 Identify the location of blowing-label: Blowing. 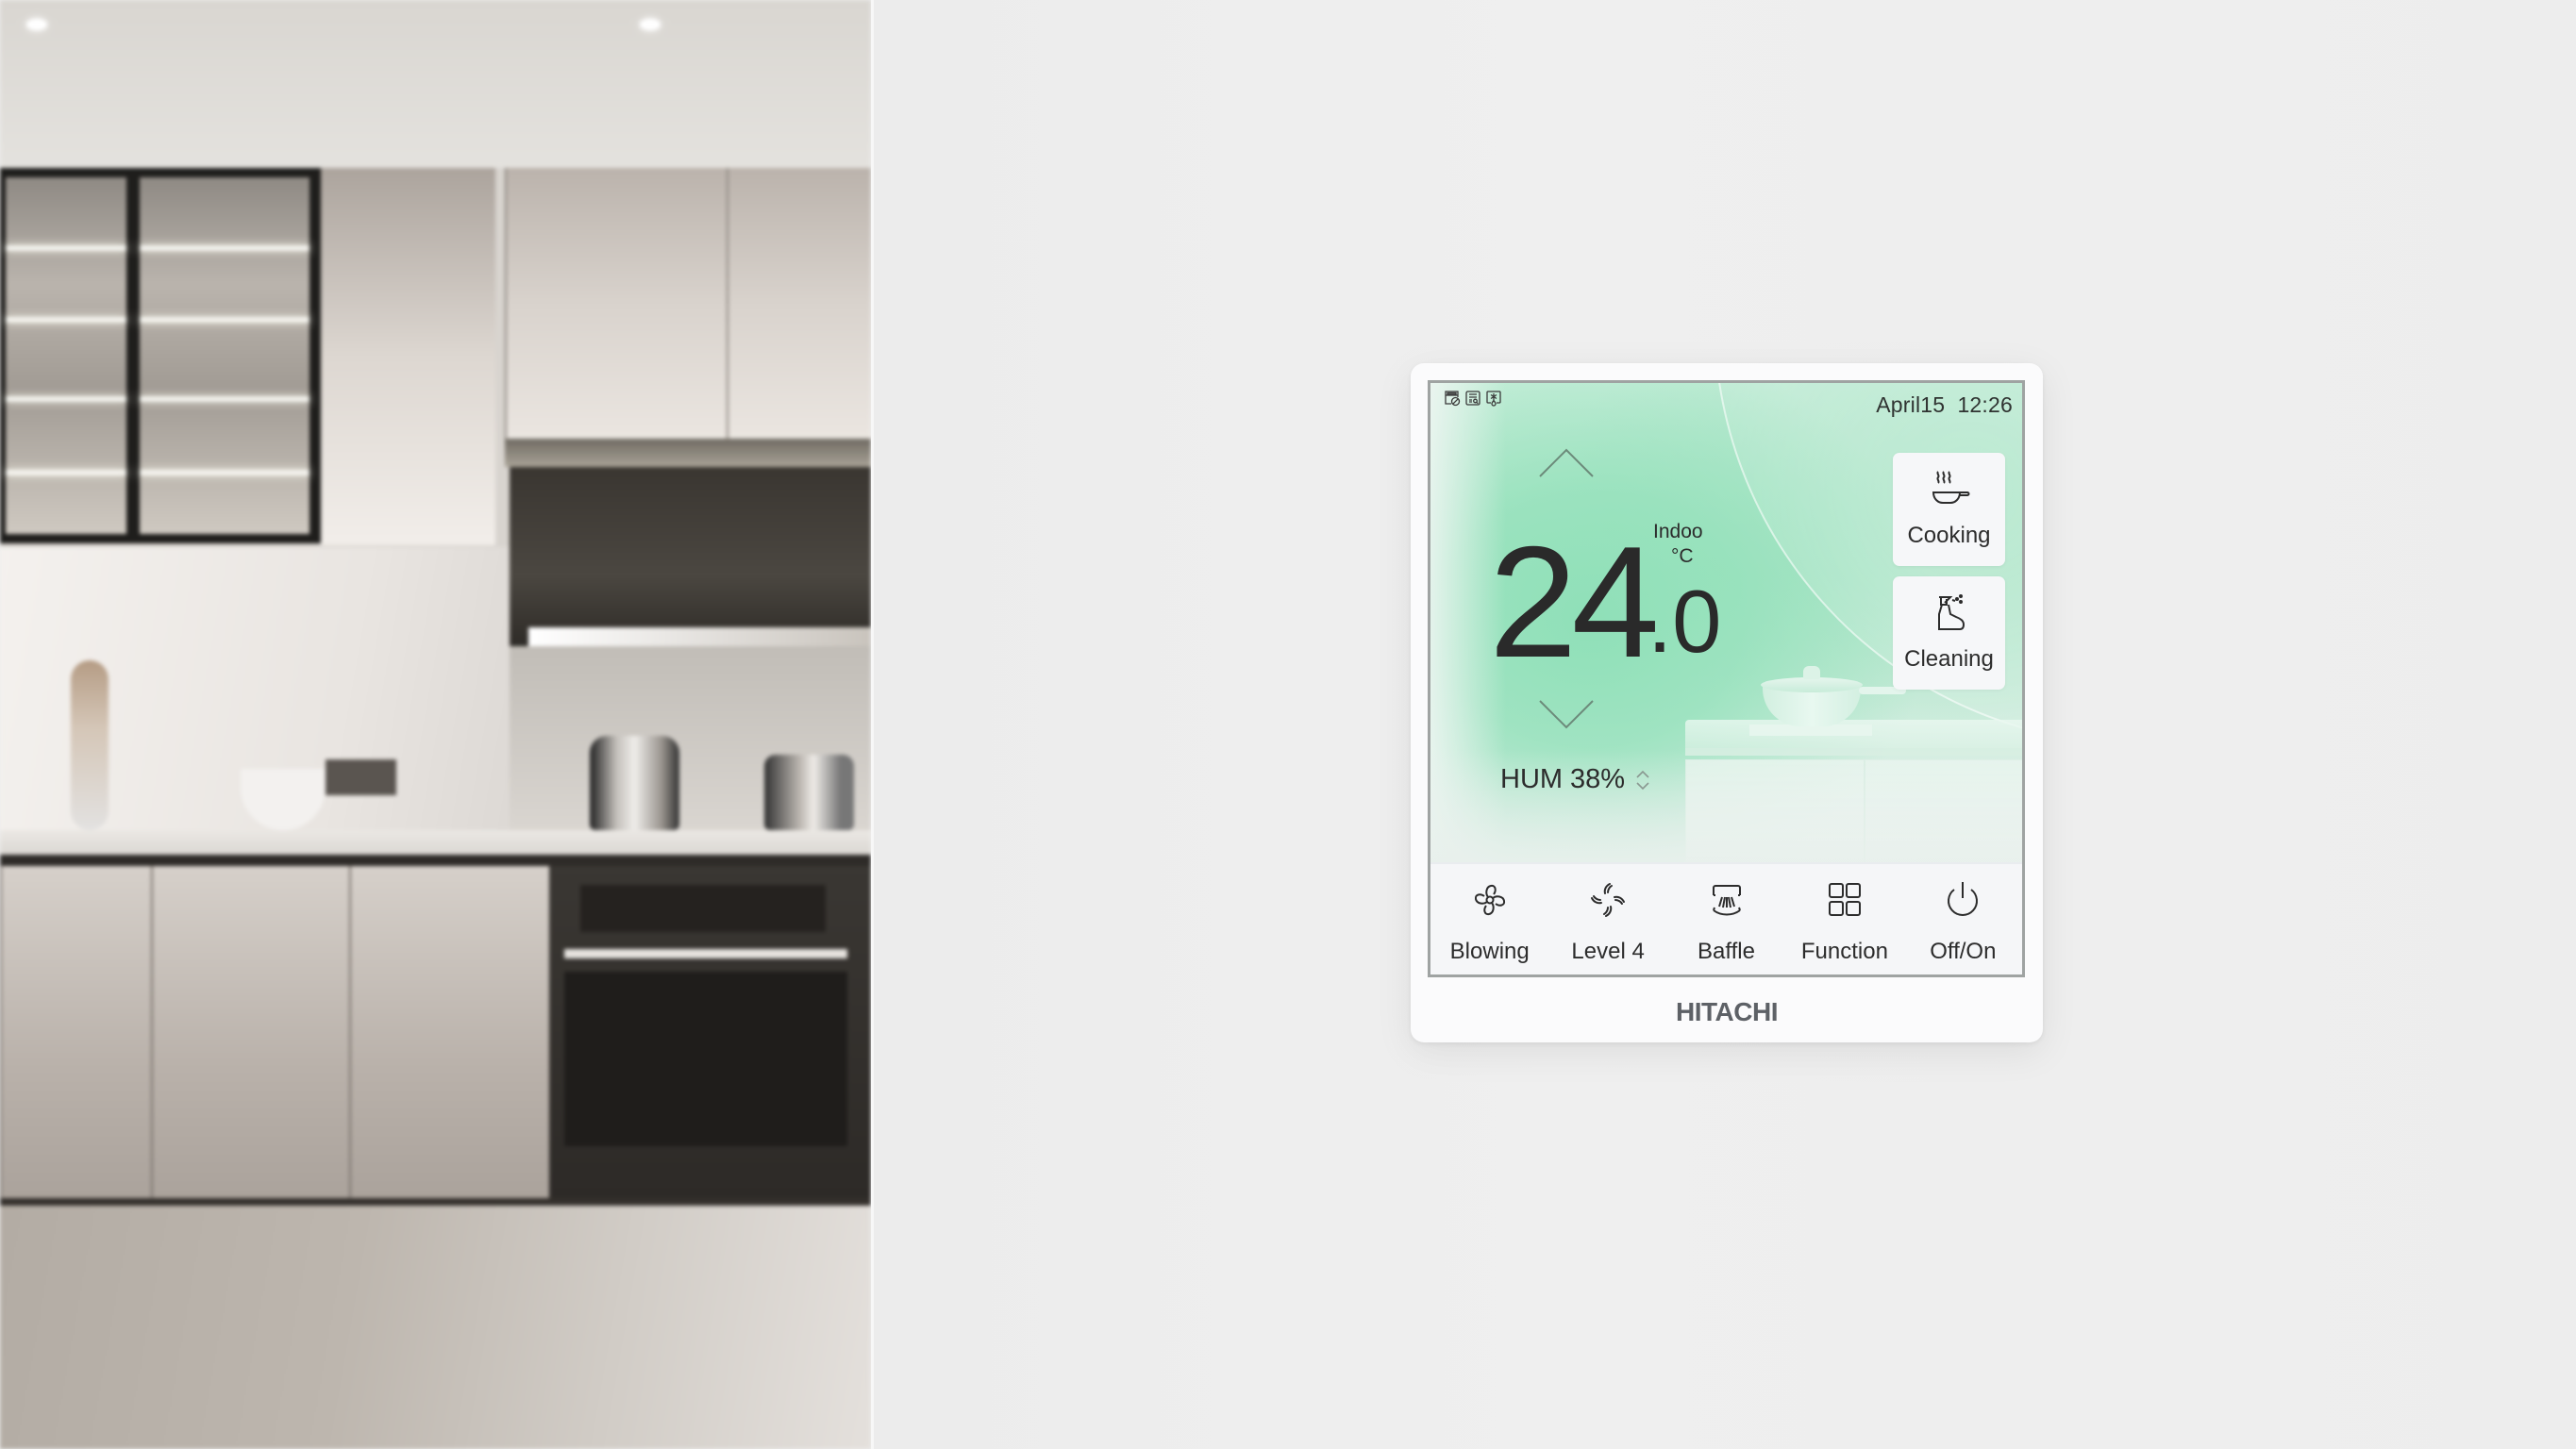
(1489, 952).